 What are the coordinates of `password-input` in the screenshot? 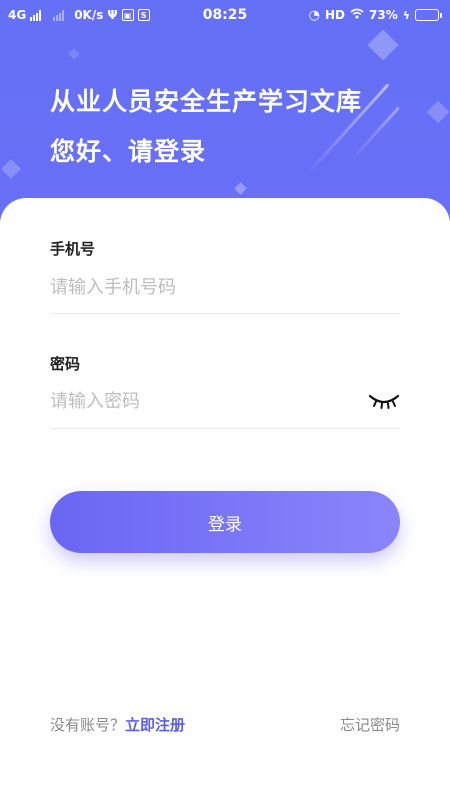 It's located at (200, 401).